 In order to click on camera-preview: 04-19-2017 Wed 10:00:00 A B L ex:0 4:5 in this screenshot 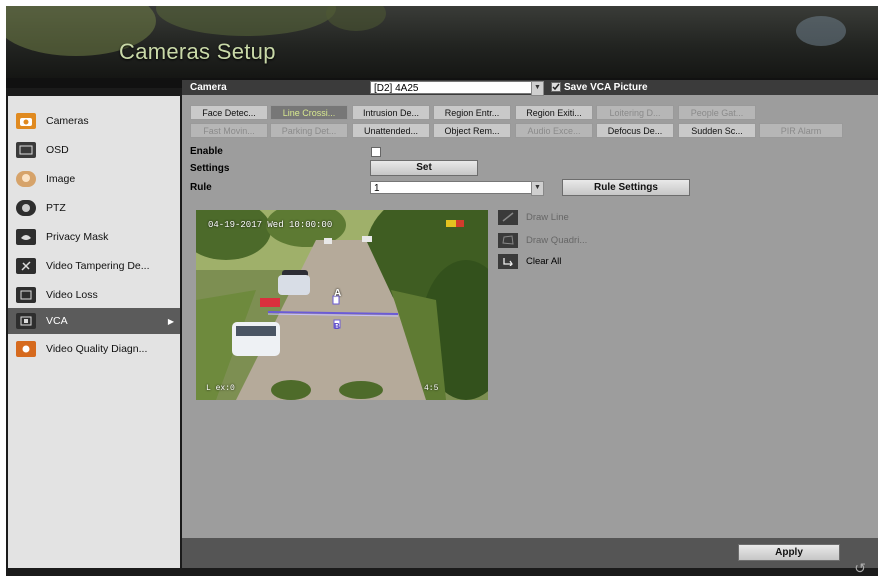, I will do `click(342, 305)`.